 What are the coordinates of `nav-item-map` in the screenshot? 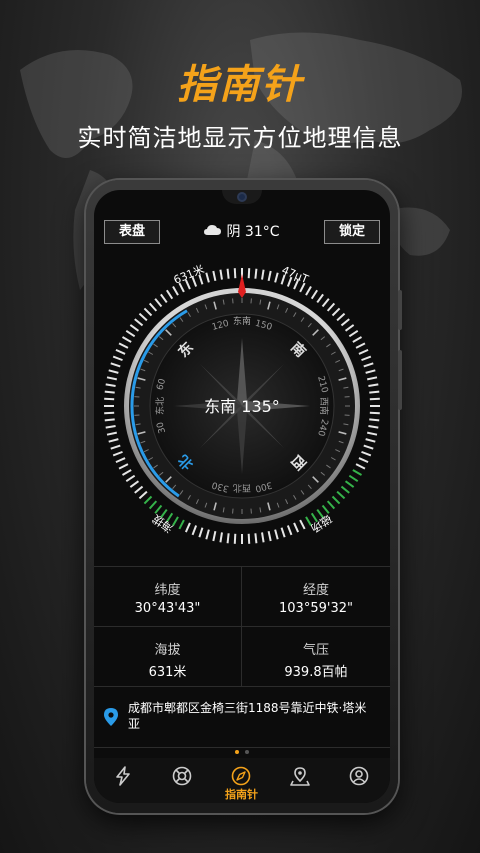 It's located at (300, 780).